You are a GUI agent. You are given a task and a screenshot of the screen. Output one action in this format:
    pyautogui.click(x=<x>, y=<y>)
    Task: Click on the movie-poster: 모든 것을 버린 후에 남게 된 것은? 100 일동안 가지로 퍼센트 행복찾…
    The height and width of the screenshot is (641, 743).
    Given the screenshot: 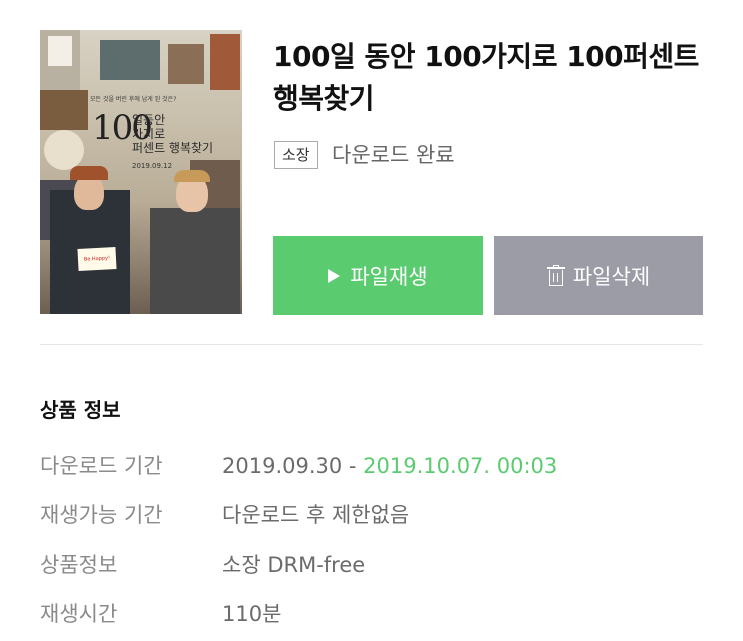 What is the action you would take?
    pyautogui.click(x=141, y=172)
    